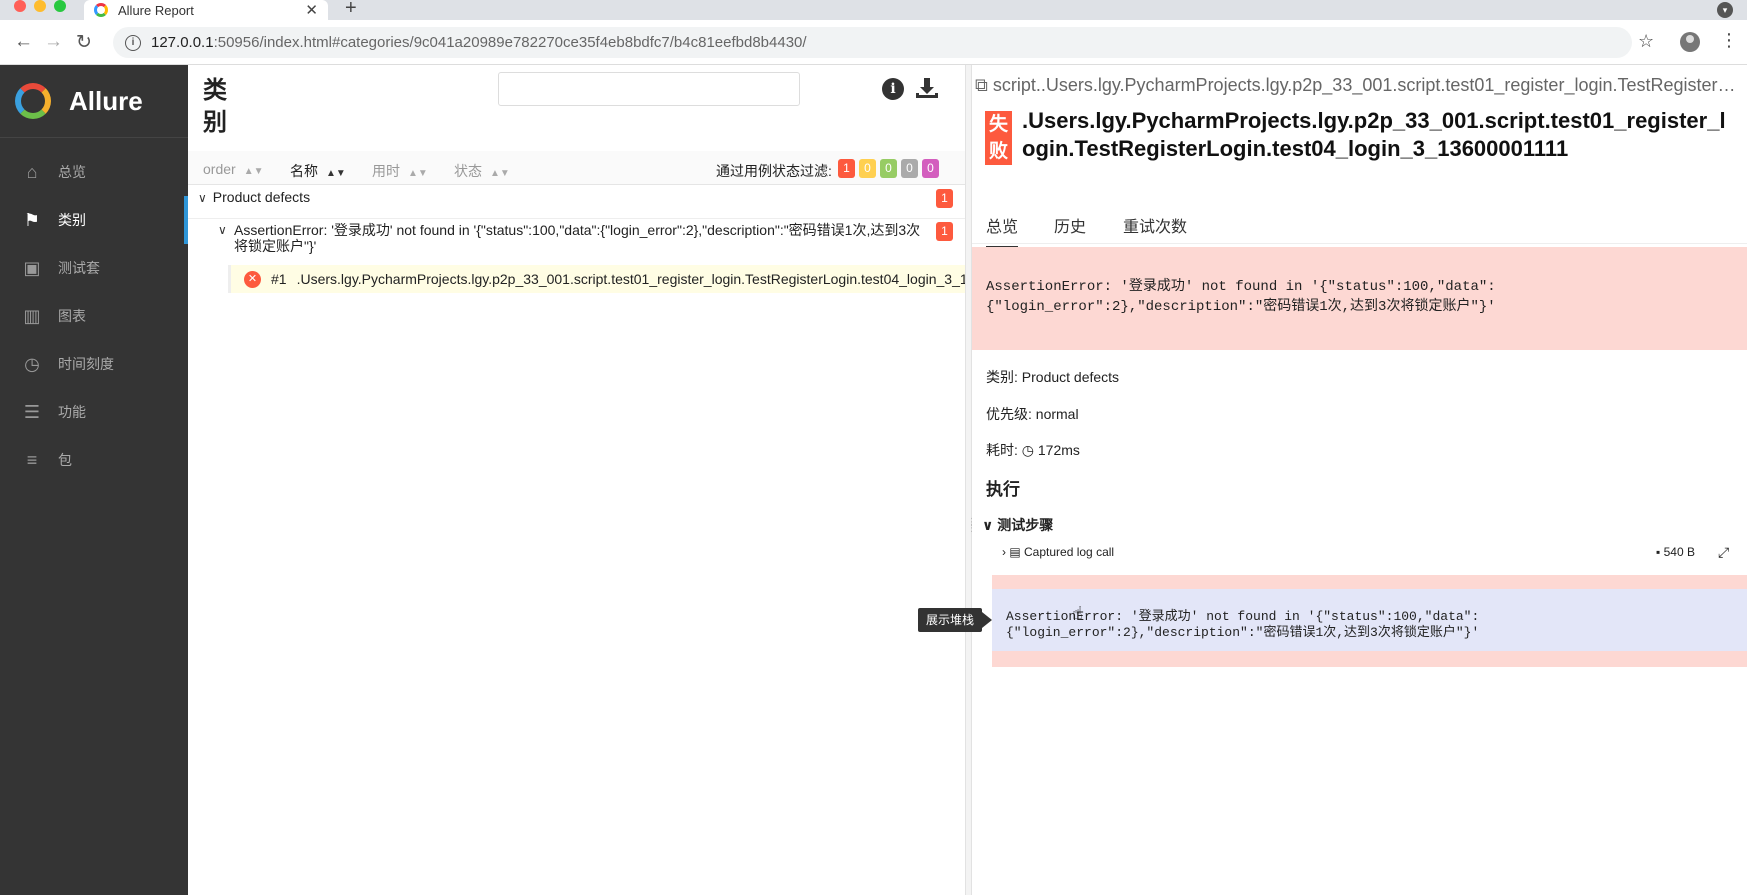 This screenshot has width=1747, height=895. What do you see at coordinates (32, 315) in the screenshot?
I see `bar-chart-icon: ▥` at bounding box center [32, 315].